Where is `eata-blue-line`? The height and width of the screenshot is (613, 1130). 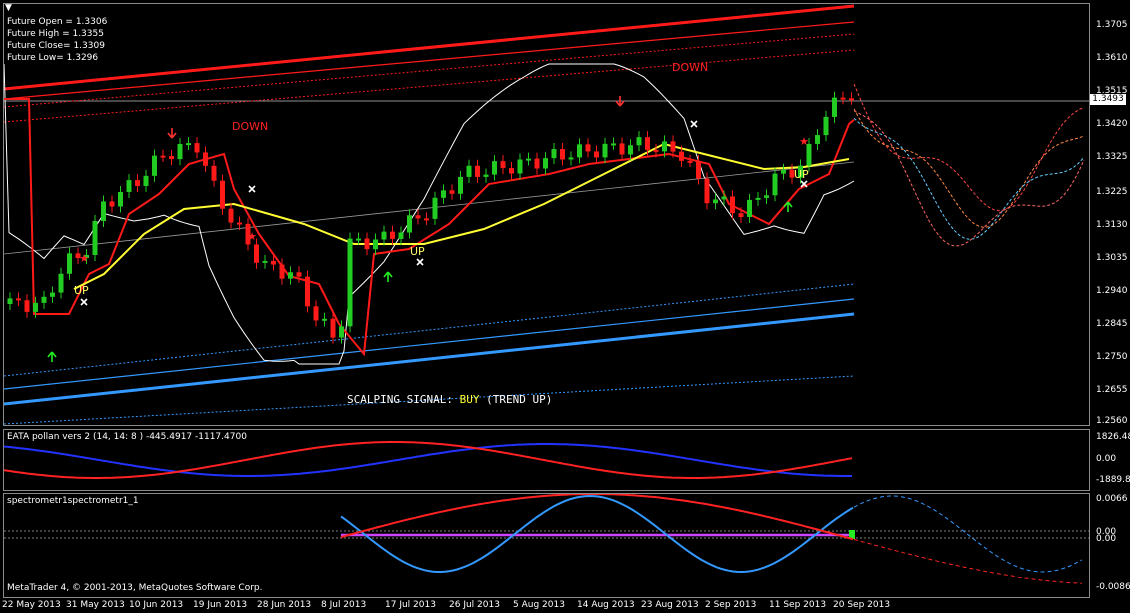 eata-blue-line is located at coordinates (428, 460).